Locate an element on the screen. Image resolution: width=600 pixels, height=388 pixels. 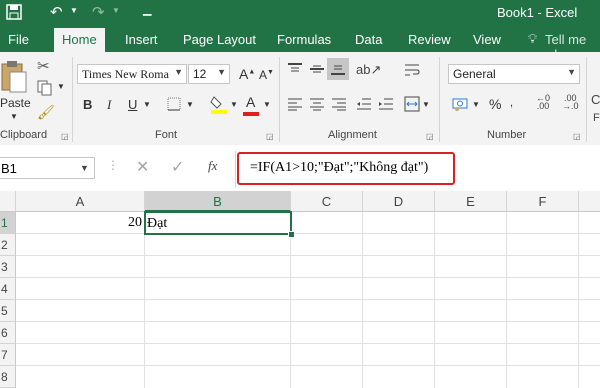
wrap-text-icon is located at coordinates (412, 72).